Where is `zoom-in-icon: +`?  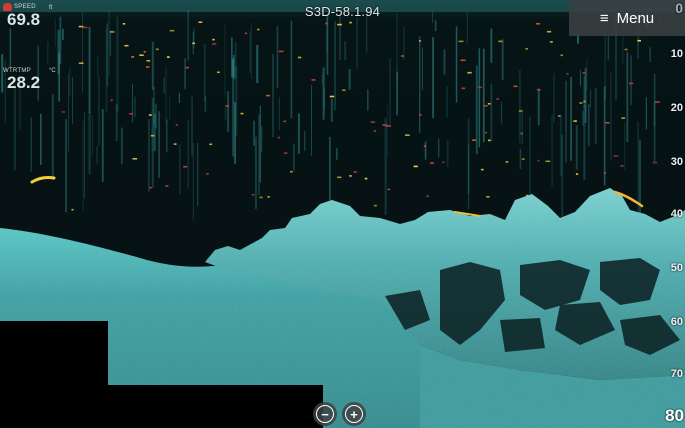 zoom-in-icon: + is located at coordinates (354, 414).